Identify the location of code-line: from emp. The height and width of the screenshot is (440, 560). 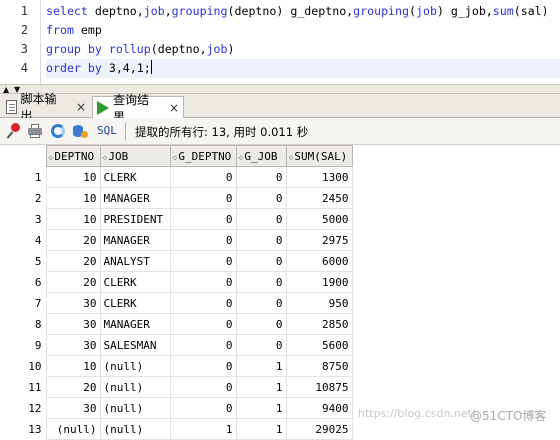
(74, 30).